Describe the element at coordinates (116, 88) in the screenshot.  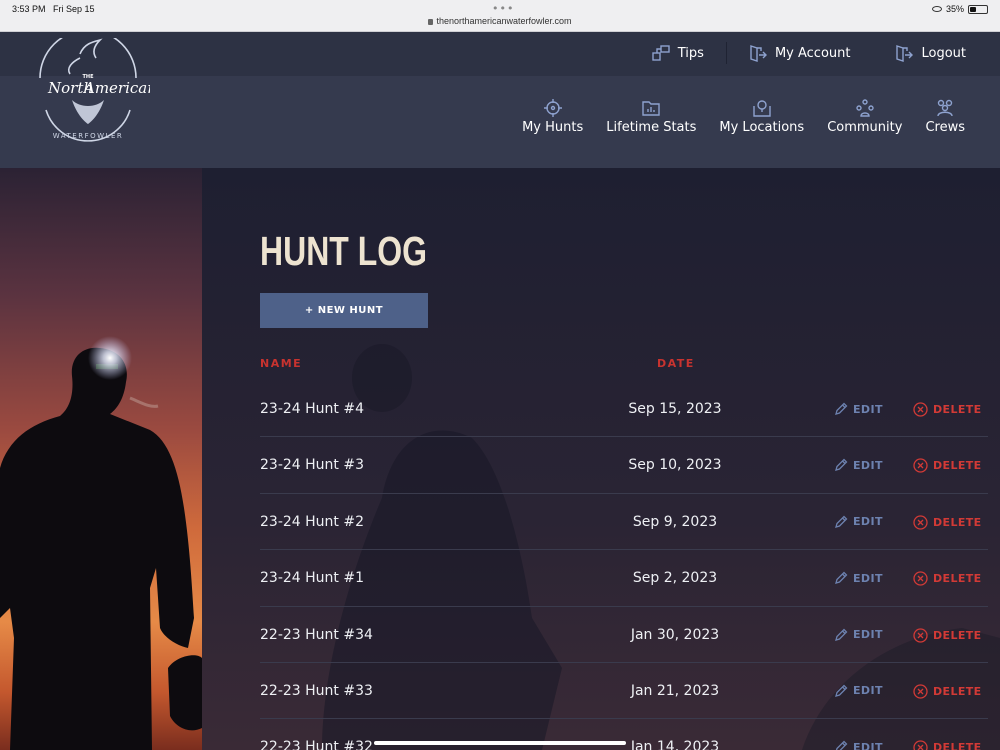
I see `svg-text: American` at that location.